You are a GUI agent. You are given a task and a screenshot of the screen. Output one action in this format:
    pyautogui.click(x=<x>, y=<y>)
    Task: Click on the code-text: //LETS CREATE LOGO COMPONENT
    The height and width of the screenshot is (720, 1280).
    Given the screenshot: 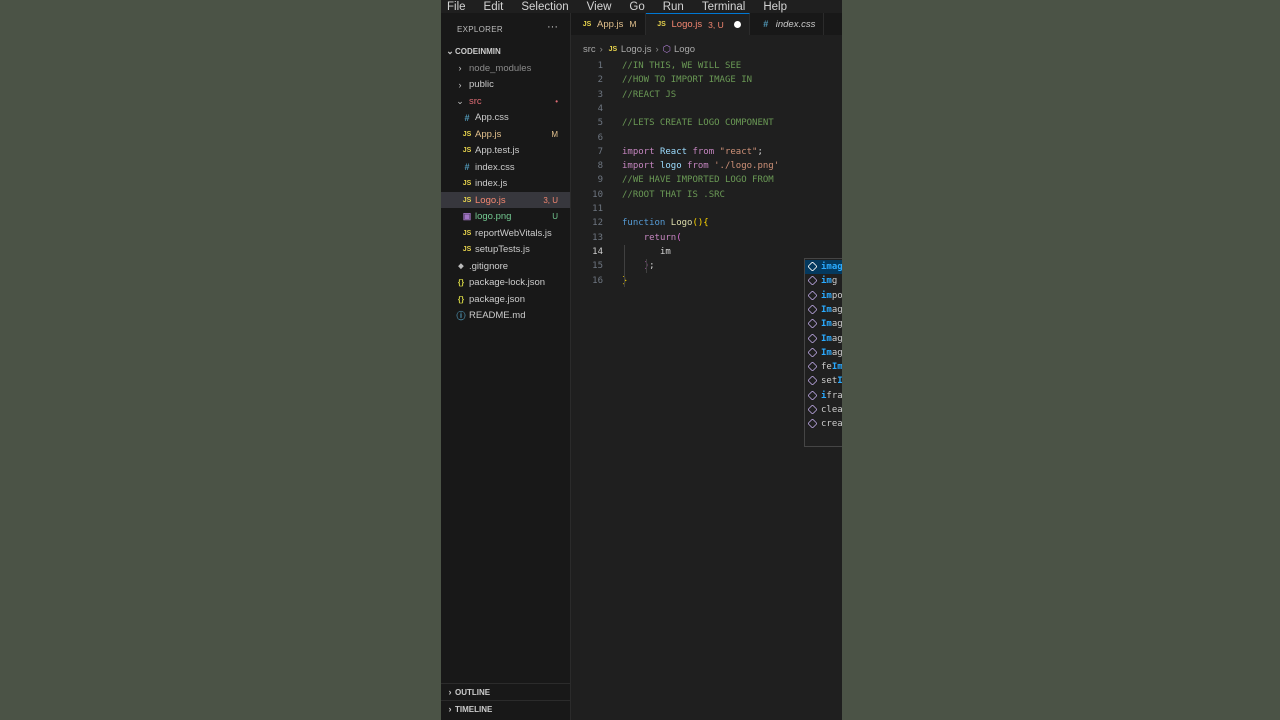 What is the action you would take?
    pyautogui.click(x=698, y=123)
    